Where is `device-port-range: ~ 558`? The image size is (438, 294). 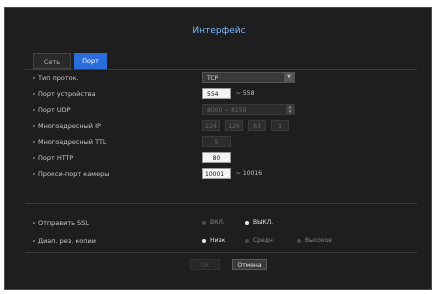
device-port-range: ~ 558 is located at coordinates (245, 93).